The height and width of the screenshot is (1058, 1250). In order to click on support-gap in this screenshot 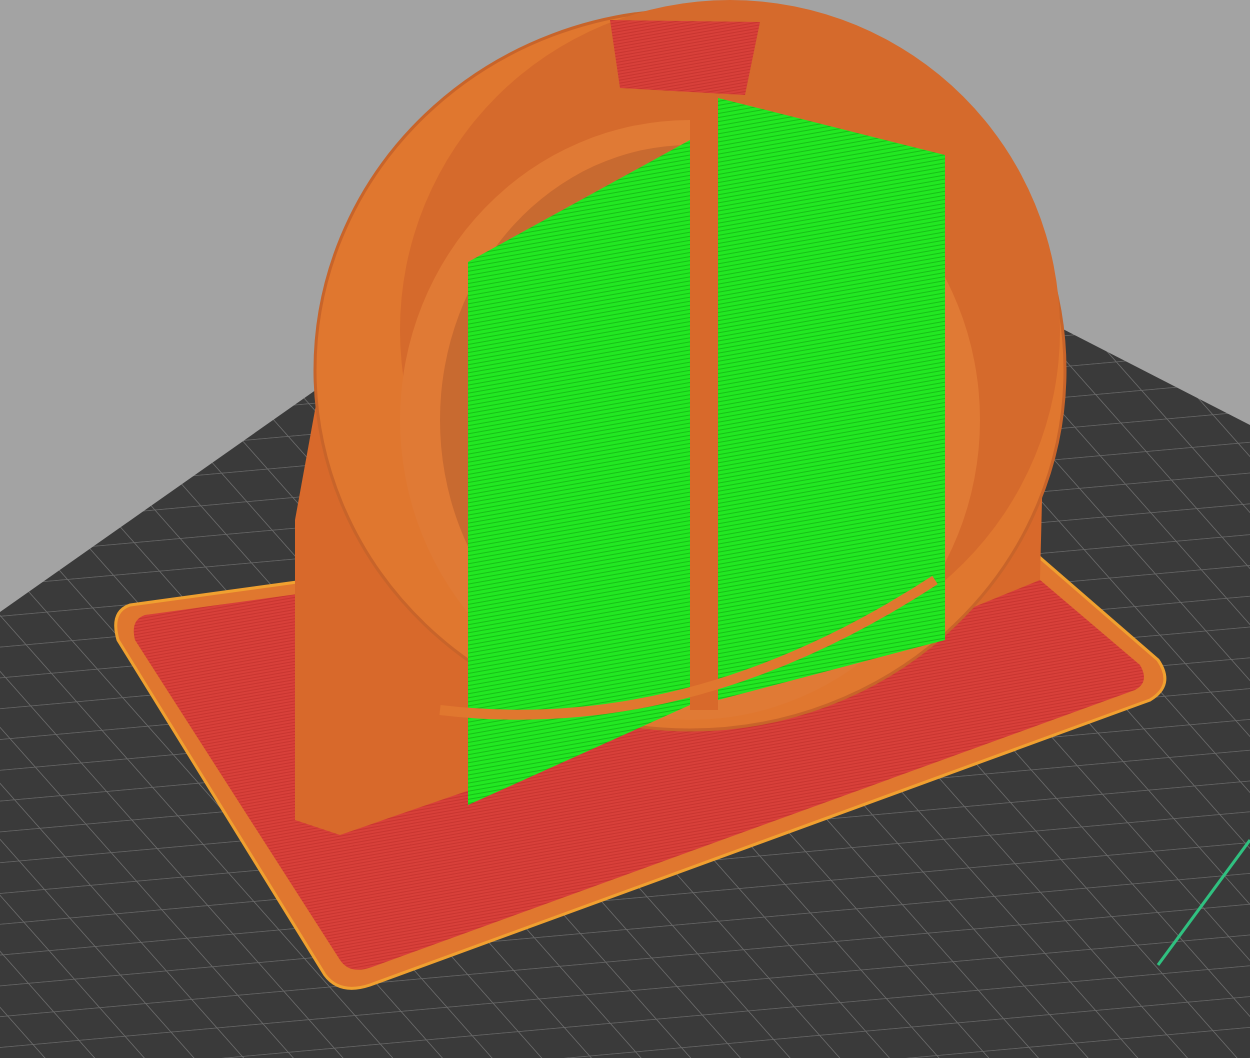, I will do `click(704, 410)`.